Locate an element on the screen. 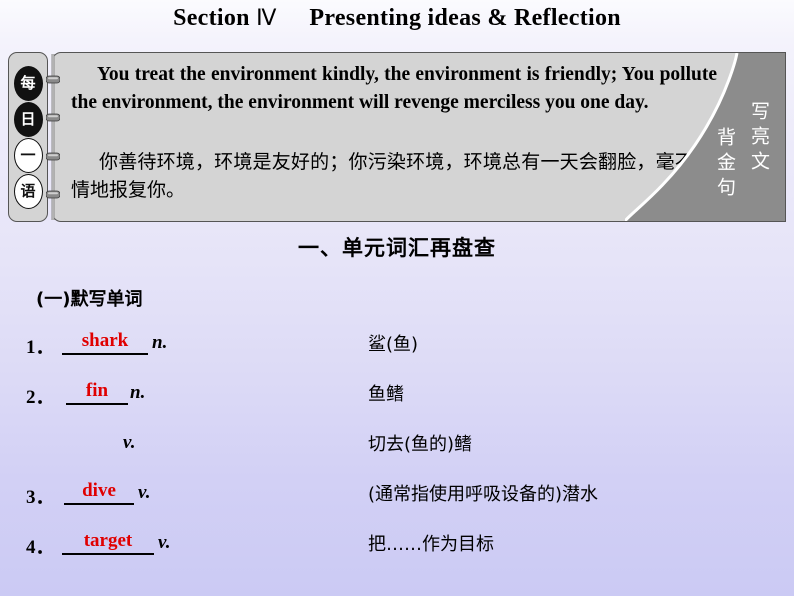 The width and height of the screenshot is (794, 596). tab-char-2: 日 is located at coordinates (28, 119).